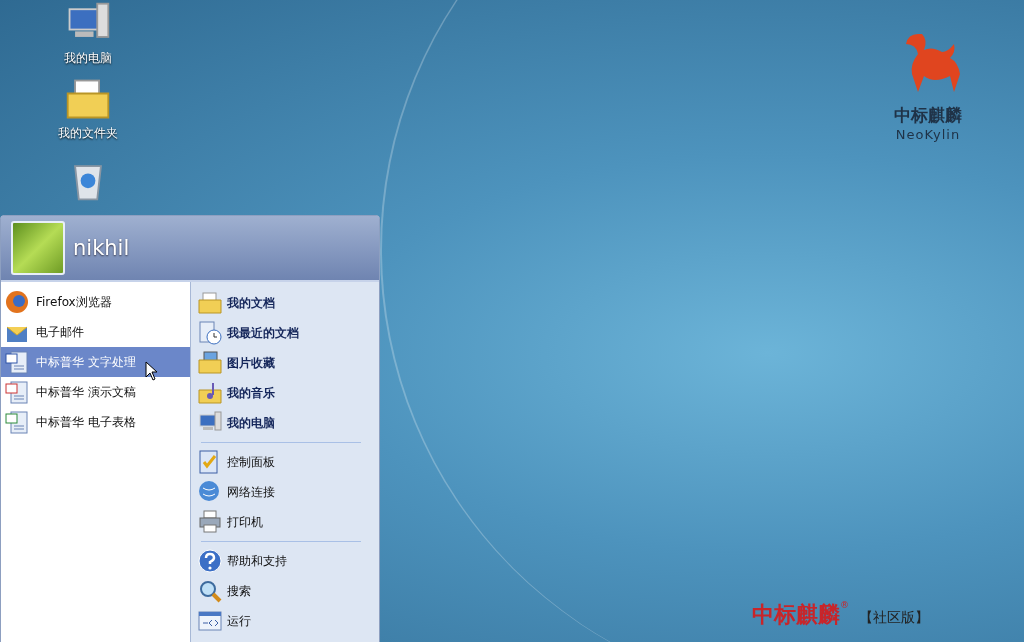 This screenshot has height=642, width=1024. I want to click on edition-label: 【社区版】, so click(894, 618).